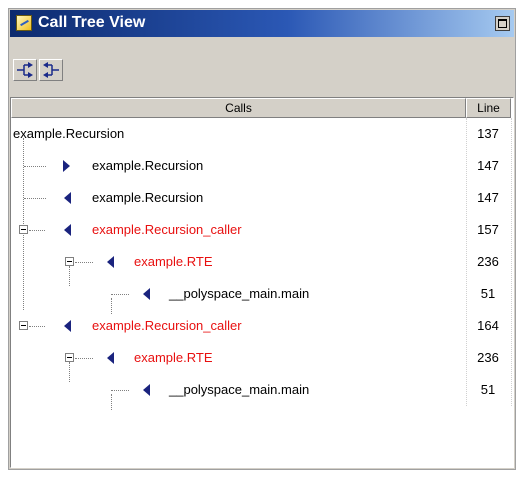  What do you see at coordinates (261, 326) in the screenshot?
I see `tree-row: example.Recursion_caller 164` at bounding box center [261, 326].